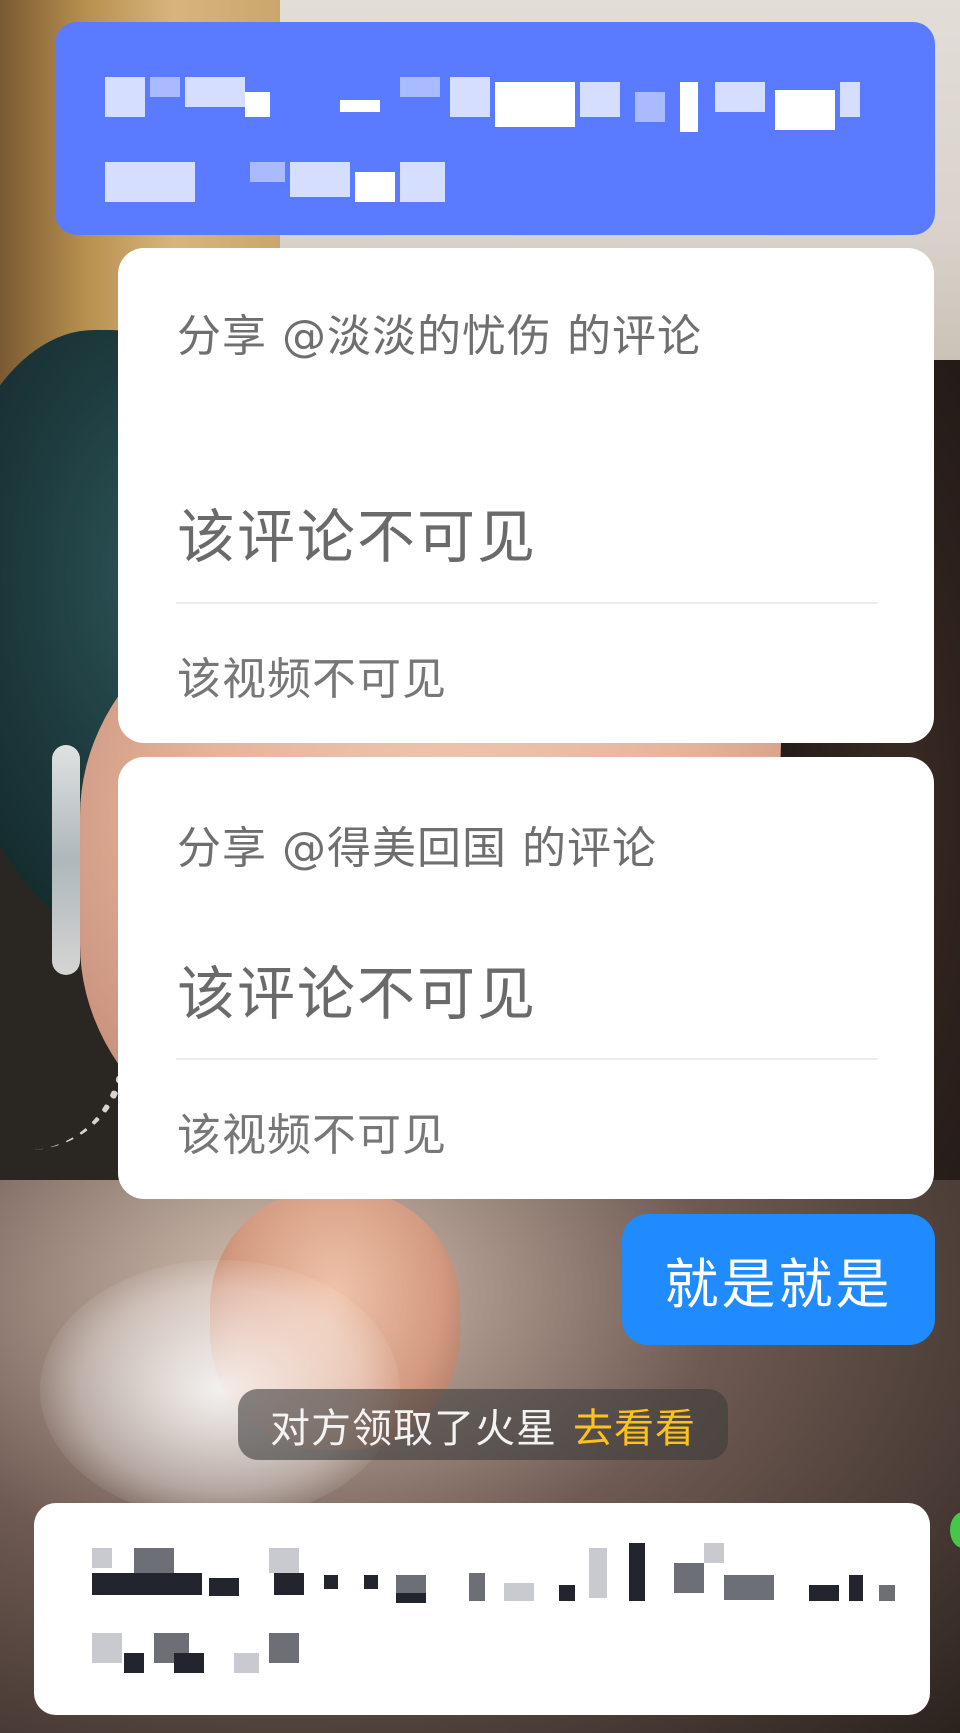  Describe the element at coordinates (634, 1425) in the screenshot. I see `go-look-link: 去看看` at that location.